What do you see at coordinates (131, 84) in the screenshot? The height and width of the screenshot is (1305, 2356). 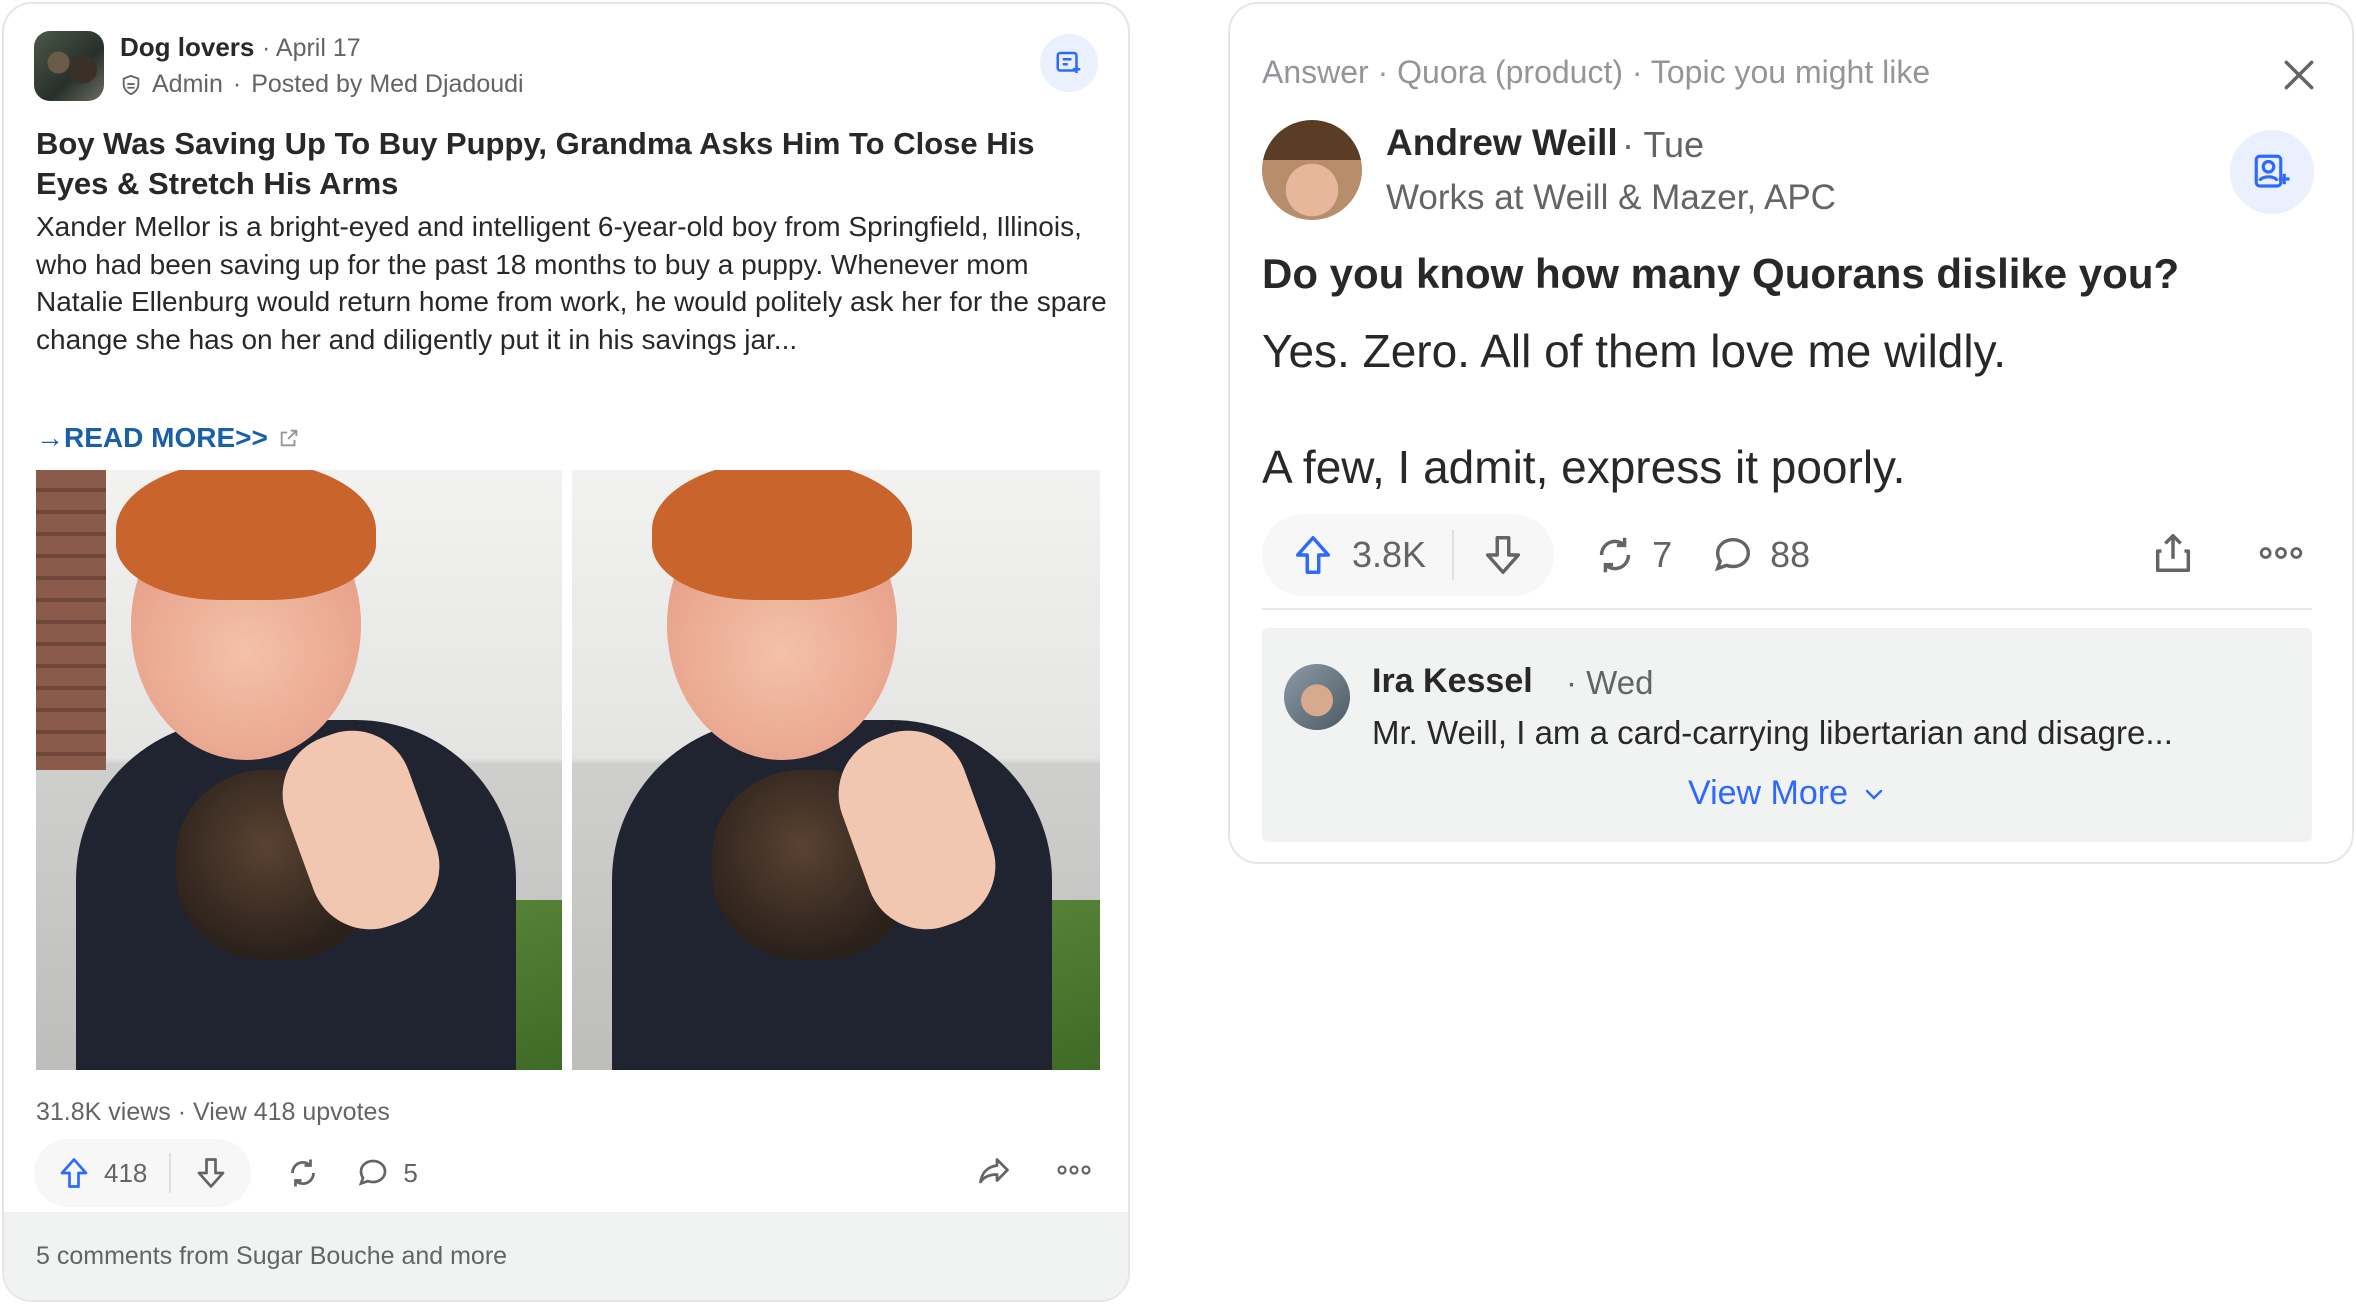 I see `admin-shield-icon` at bounding box center [131, 84].